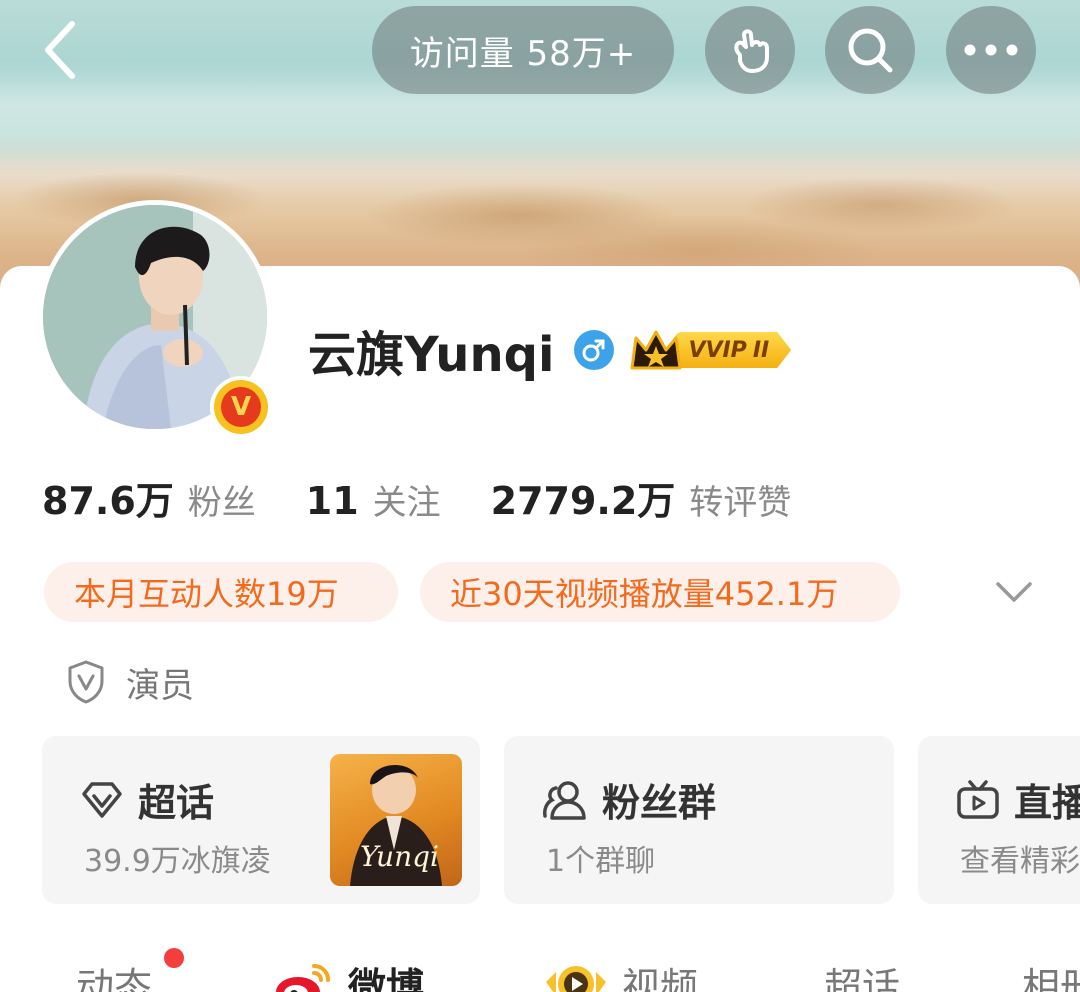 This screenshot has width=1080, height=992. I want to click on live-title-row: 直播, so click(1018, 799).